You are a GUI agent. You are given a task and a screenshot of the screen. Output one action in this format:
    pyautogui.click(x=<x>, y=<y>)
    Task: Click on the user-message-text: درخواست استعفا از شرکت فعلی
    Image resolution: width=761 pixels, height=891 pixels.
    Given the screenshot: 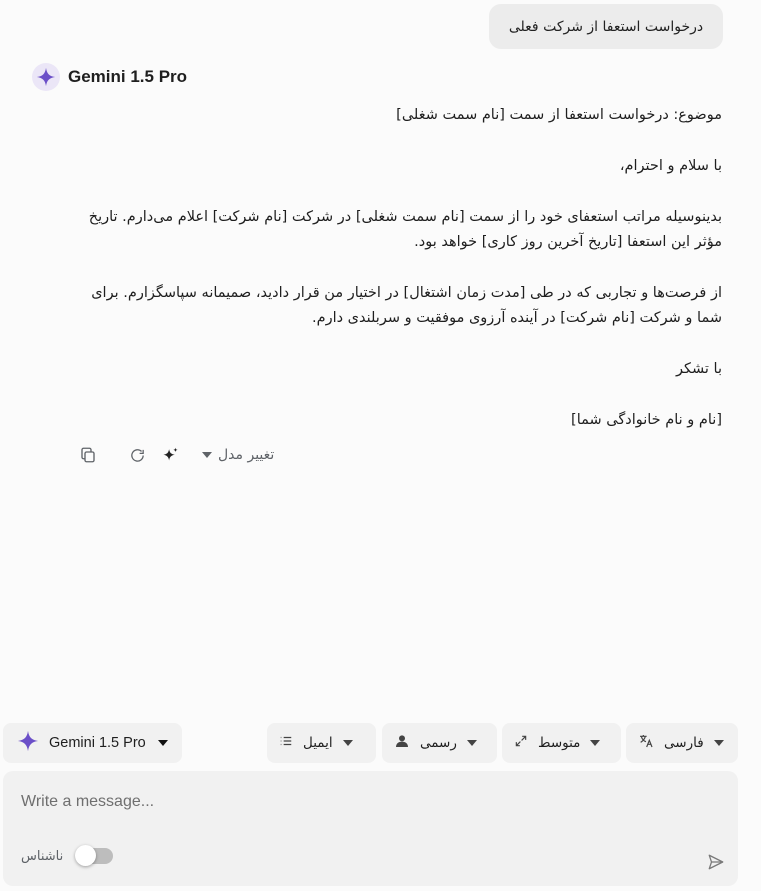 What is the action you would take?
    pyautogui.click(x=606, y=26)
    